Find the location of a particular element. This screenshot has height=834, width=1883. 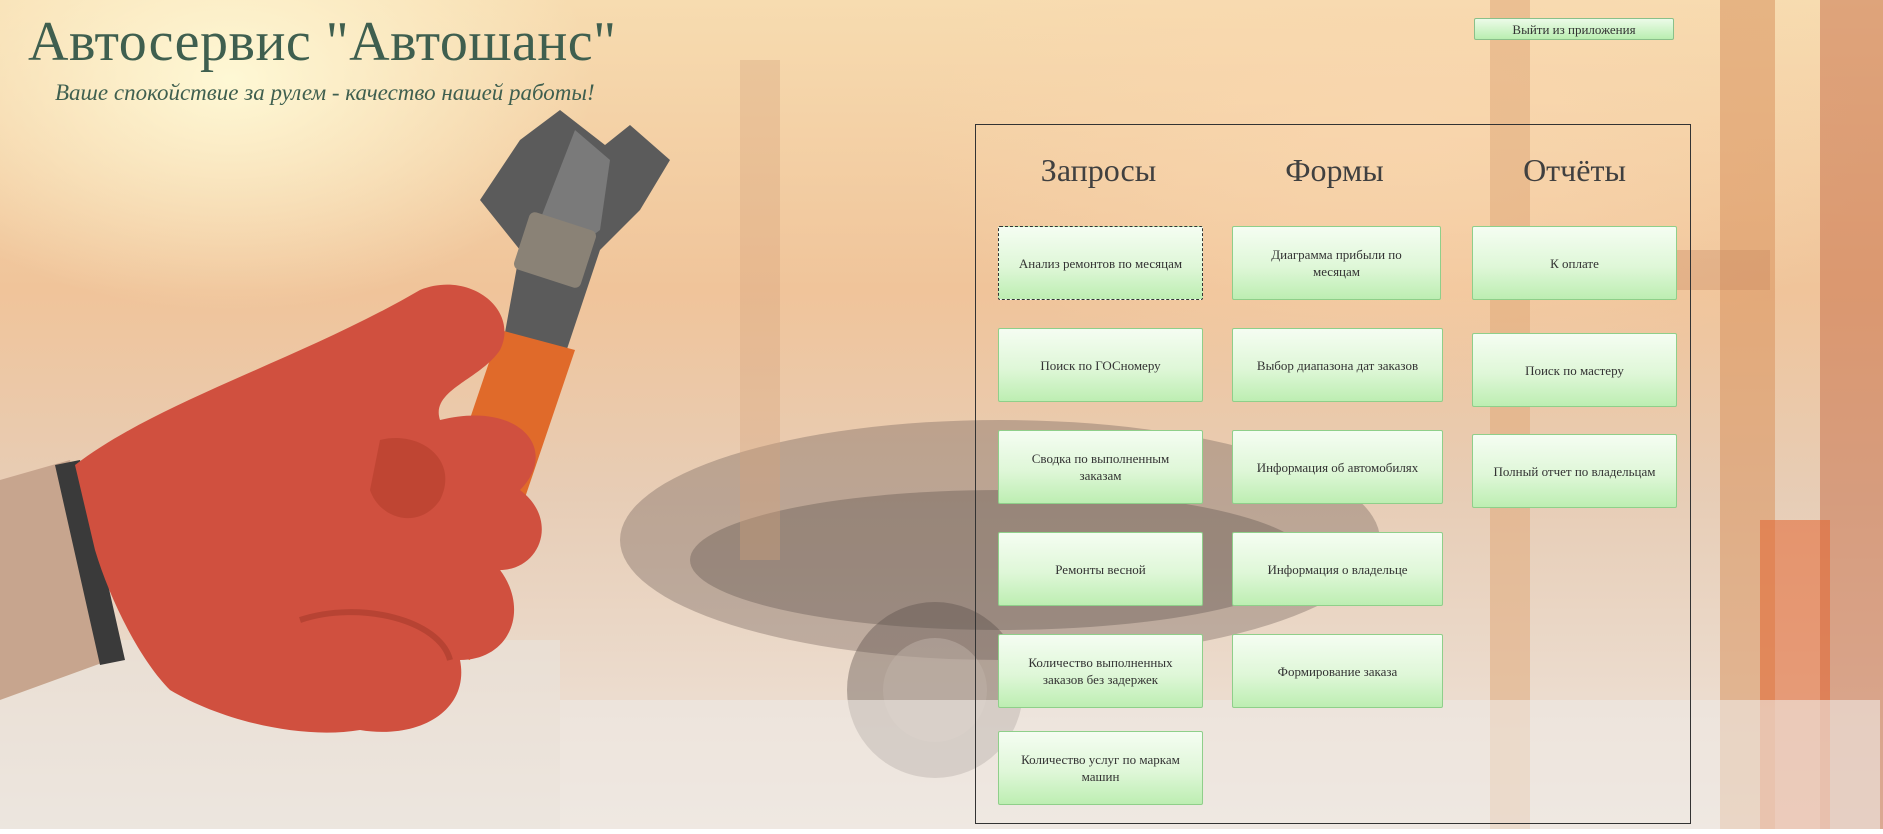

query-services-by-make-button: Количество услуг по маркам машин is located at coordinates (1100, 768).